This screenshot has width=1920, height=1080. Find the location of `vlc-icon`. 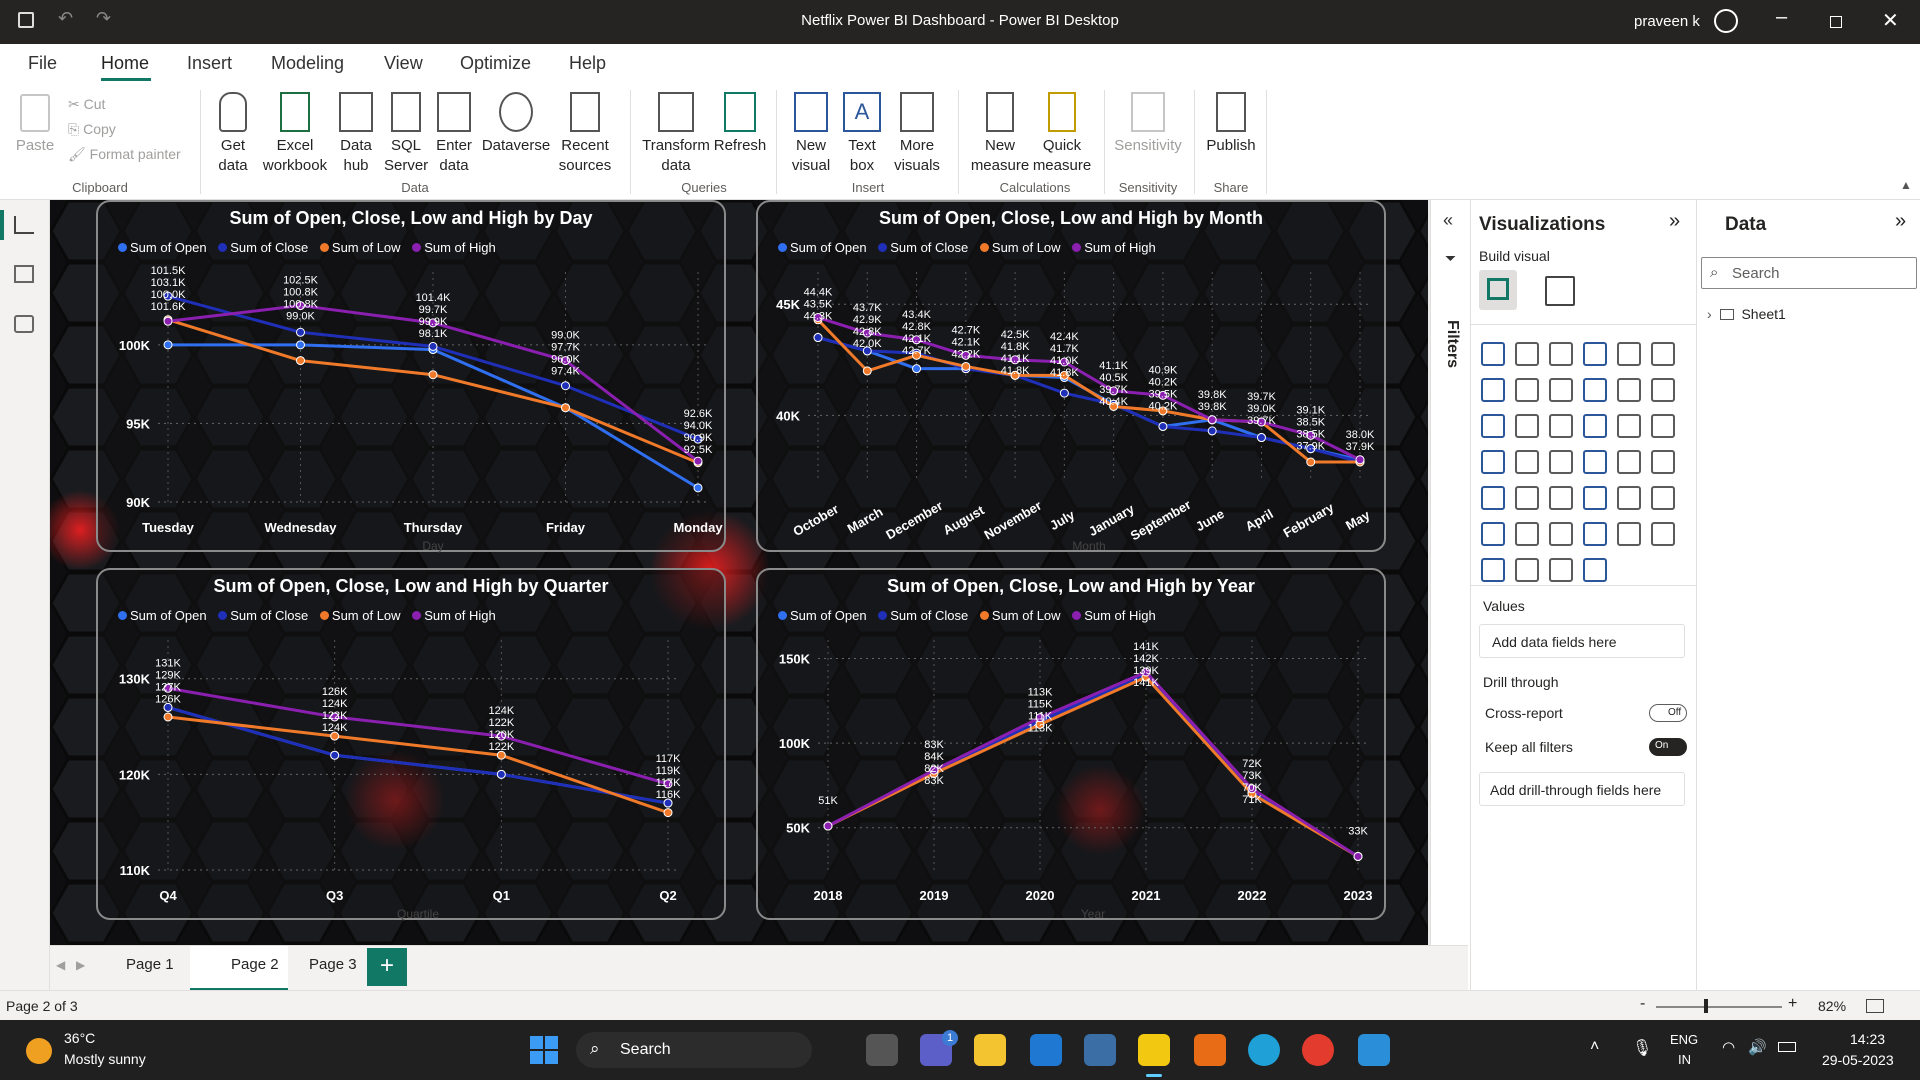

vlc-icon is located at coordinates (1210, 1050).